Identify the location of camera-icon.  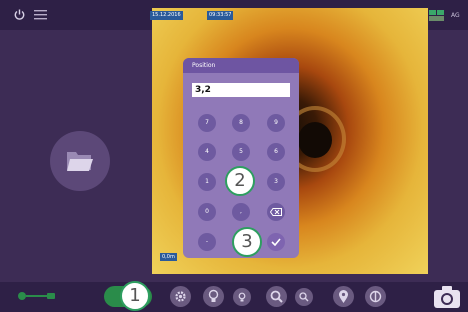
(447, 297).